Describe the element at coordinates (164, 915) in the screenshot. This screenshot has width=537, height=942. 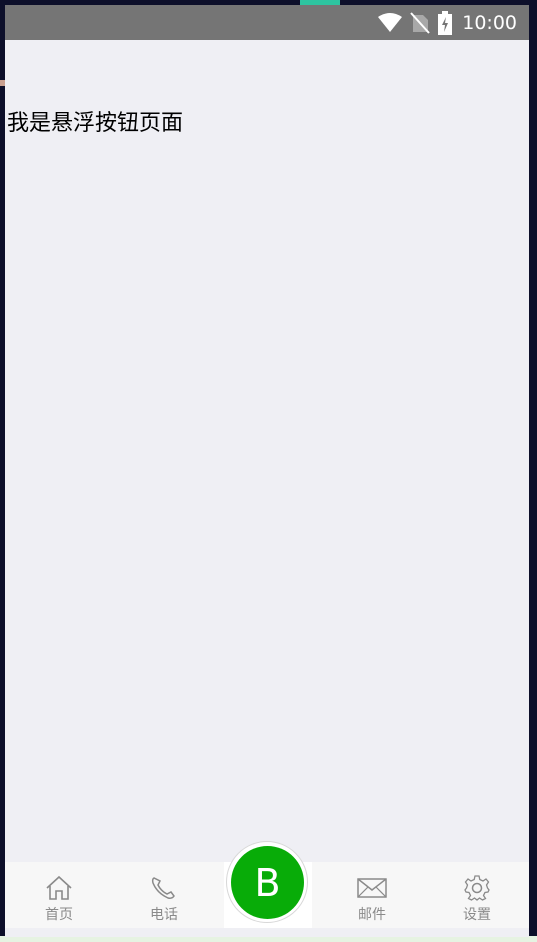
I see `tab-phone-label: 电话` at that location.